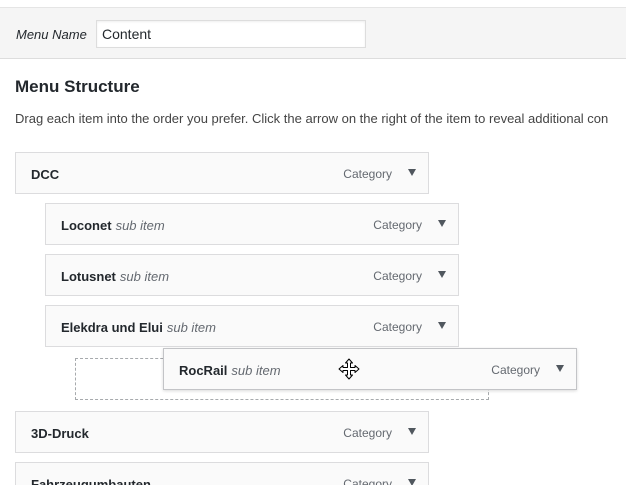 The width and height of the screenshot is (626, 485). Describe the element at coordinates (45, 174) in the screenshot. I see `menu-item-title: DCC` at that location.